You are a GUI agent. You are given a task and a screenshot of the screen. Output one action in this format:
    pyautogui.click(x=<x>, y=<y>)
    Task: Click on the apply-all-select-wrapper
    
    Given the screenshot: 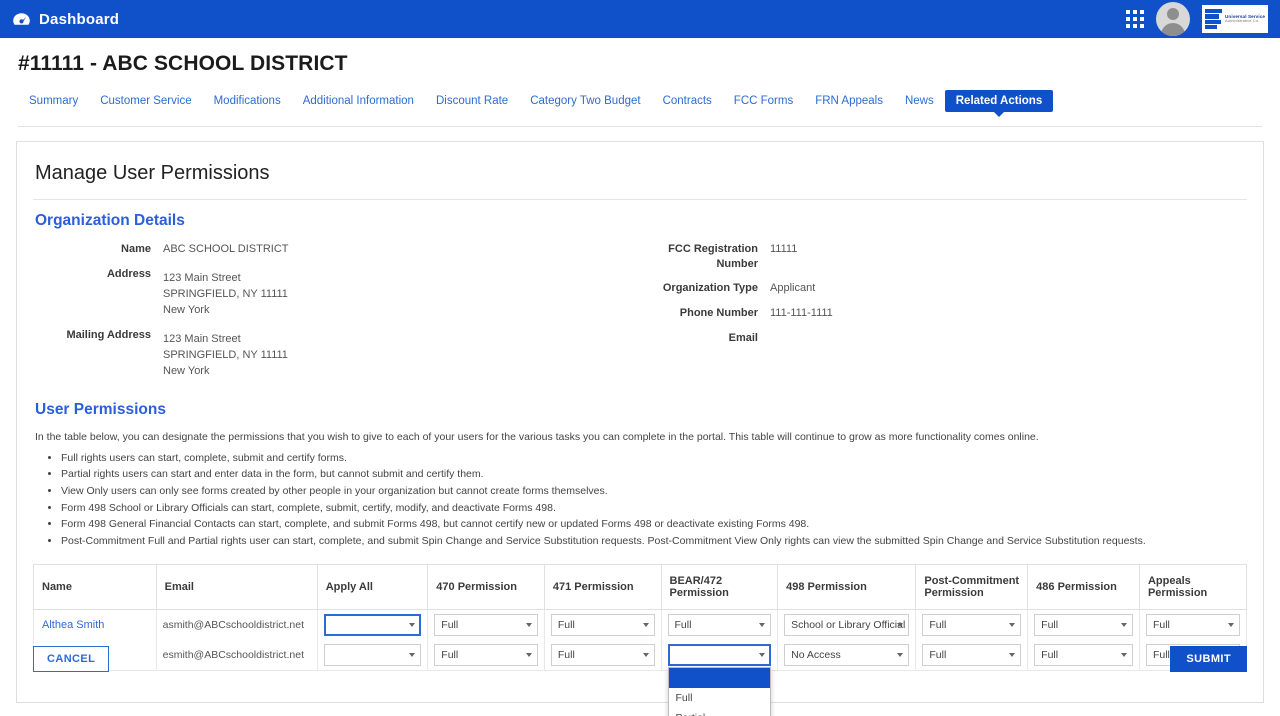 What is the action you would take?
    pyautogui.click(x=372, y=625)
    